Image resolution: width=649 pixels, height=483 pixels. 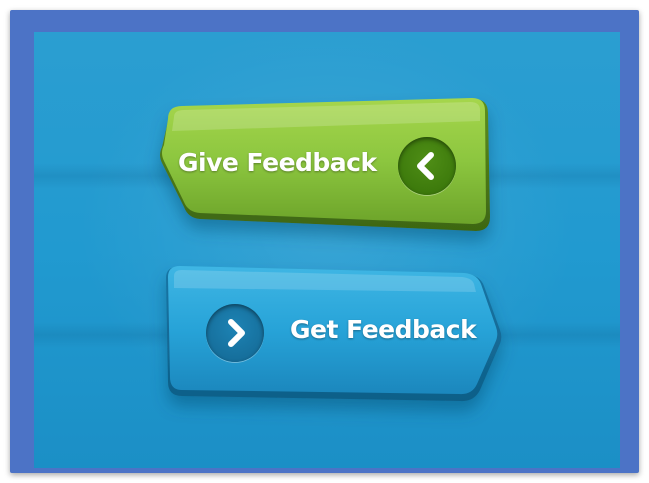 What do you see at coordinates (277, 162) in the screenshot?
I see `give-feedback-label: Give Feedback` at bounding box center [277, 162].